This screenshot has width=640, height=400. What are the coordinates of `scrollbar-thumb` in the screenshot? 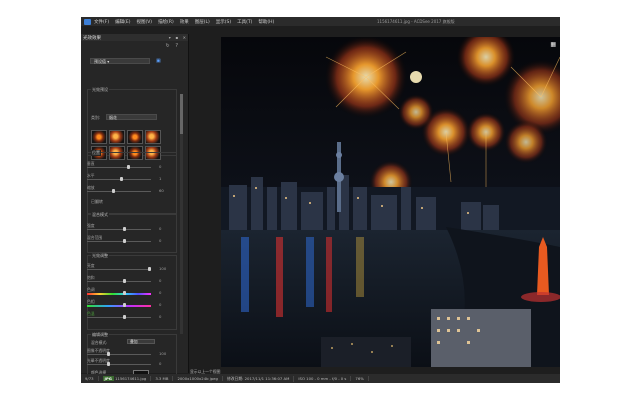 It's located at (181, 114).